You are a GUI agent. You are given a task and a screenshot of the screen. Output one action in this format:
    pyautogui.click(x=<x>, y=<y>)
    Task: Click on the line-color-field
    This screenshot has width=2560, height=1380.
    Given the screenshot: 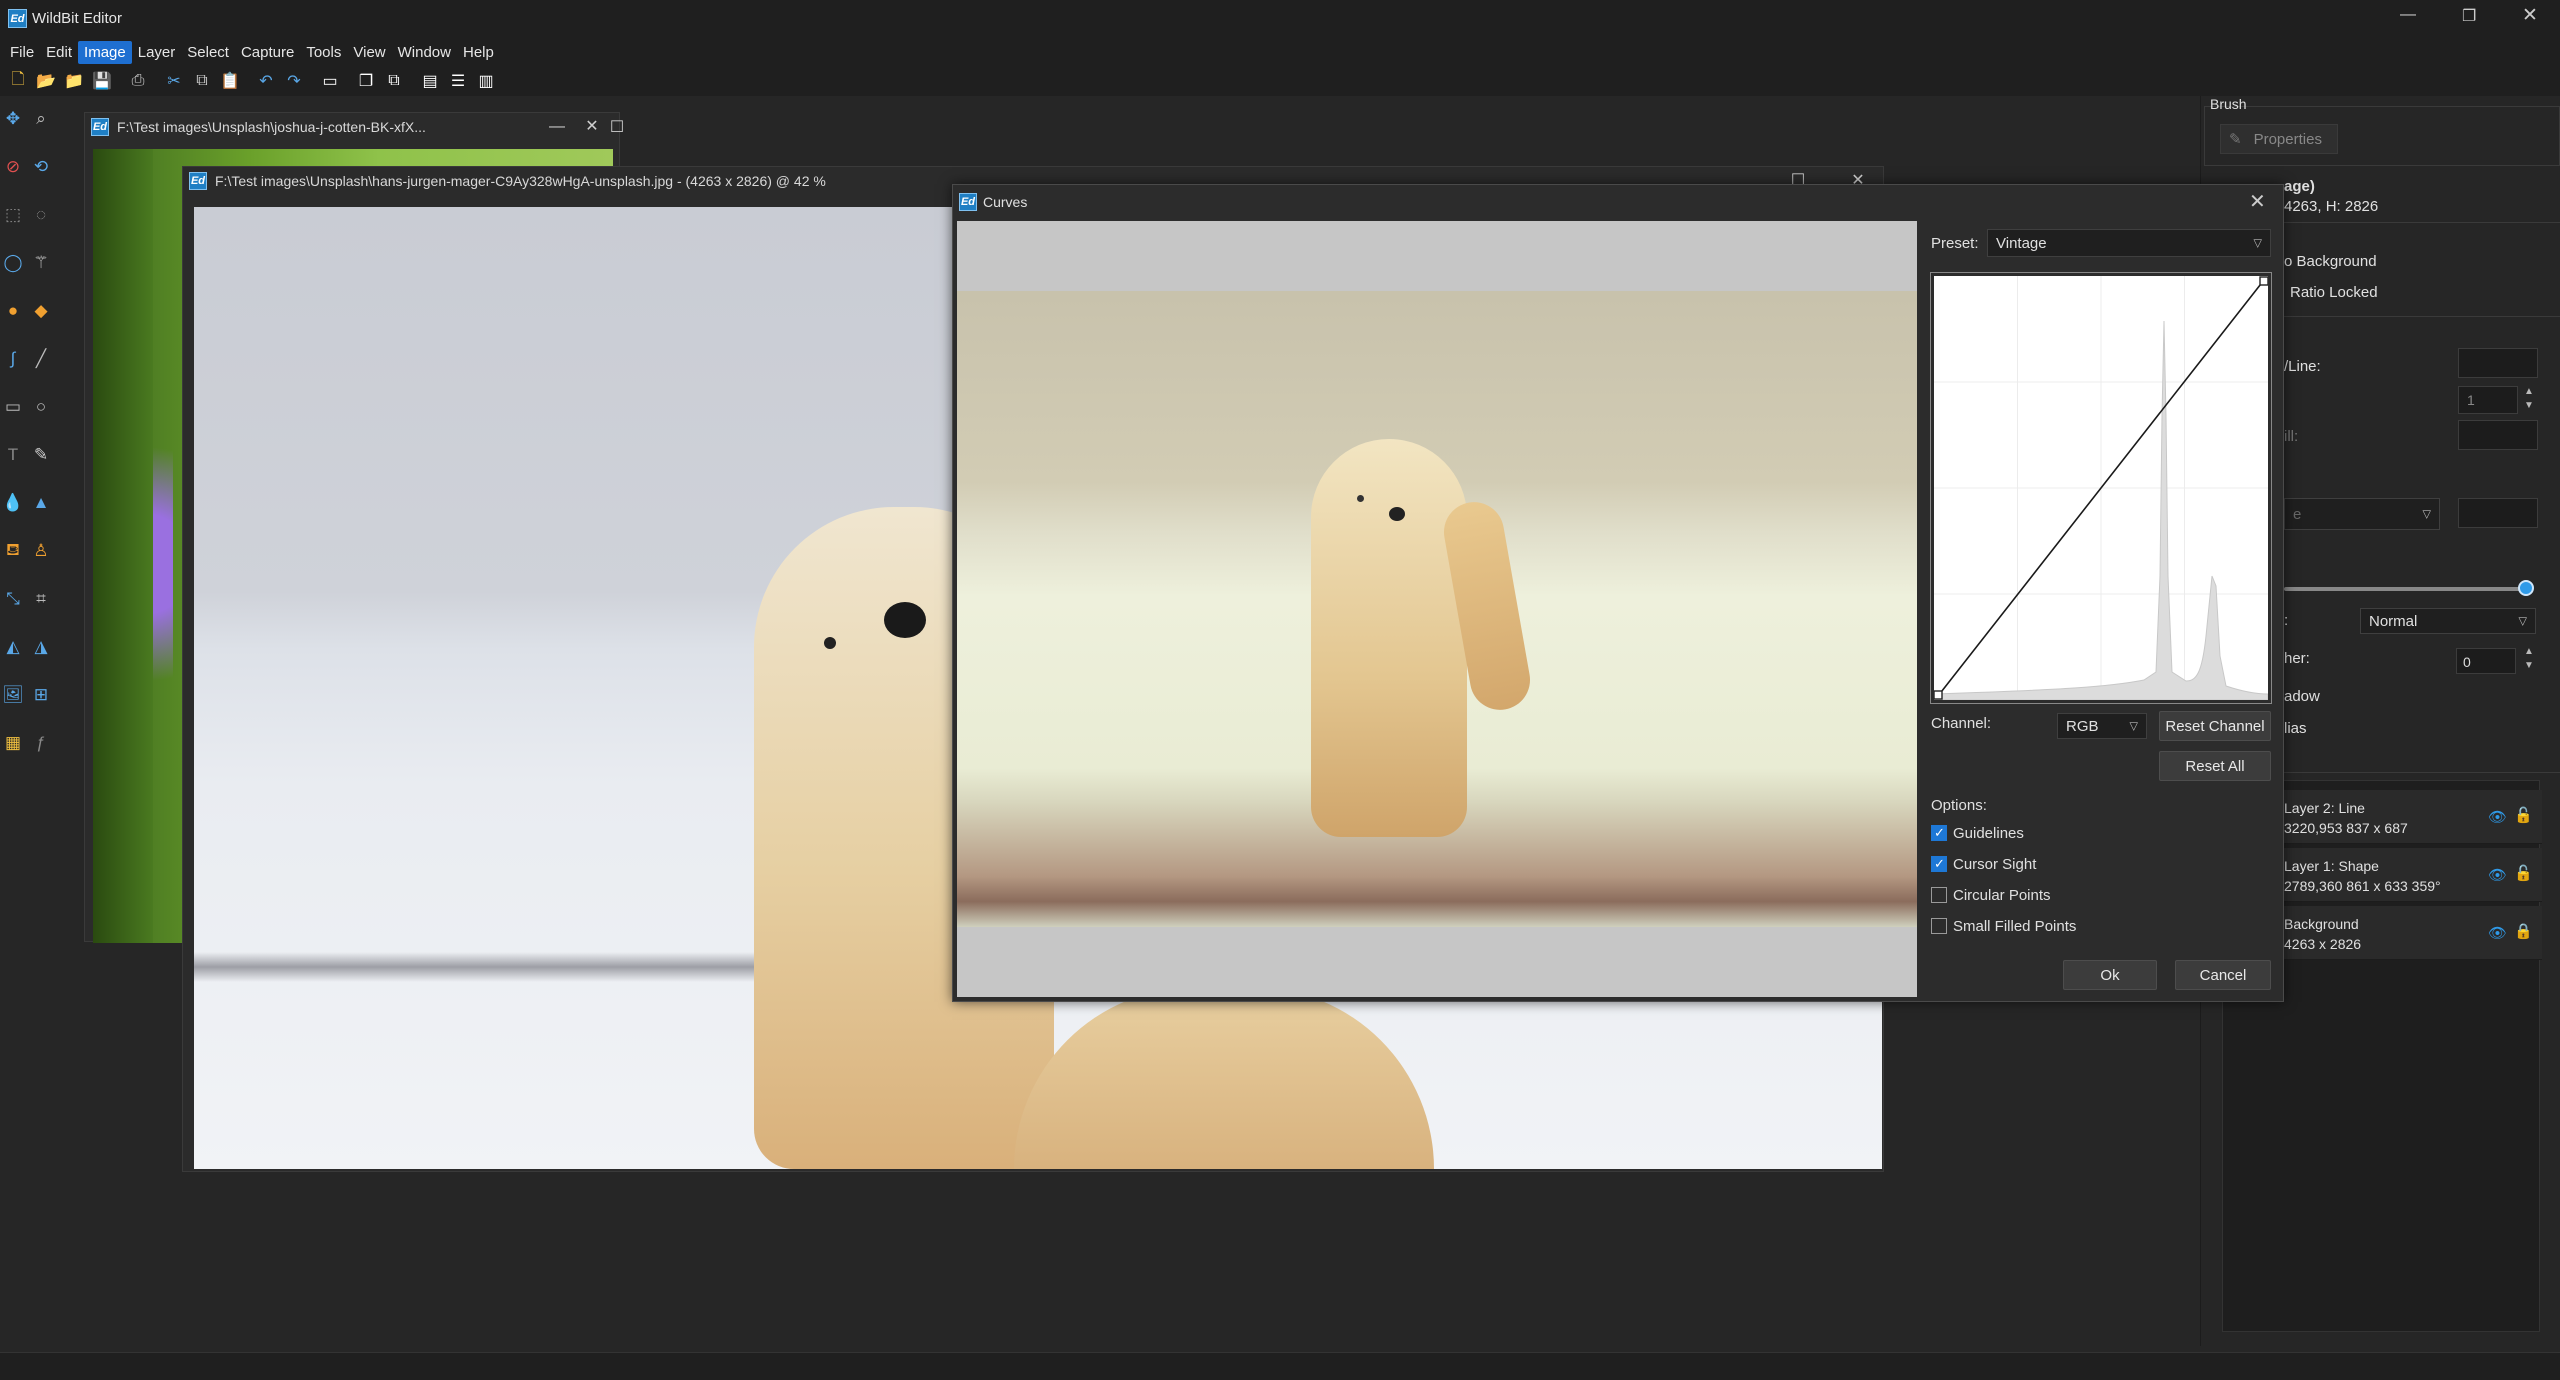 What is the action you would take?
    pyautogui.click(x=2498, y=363)
    